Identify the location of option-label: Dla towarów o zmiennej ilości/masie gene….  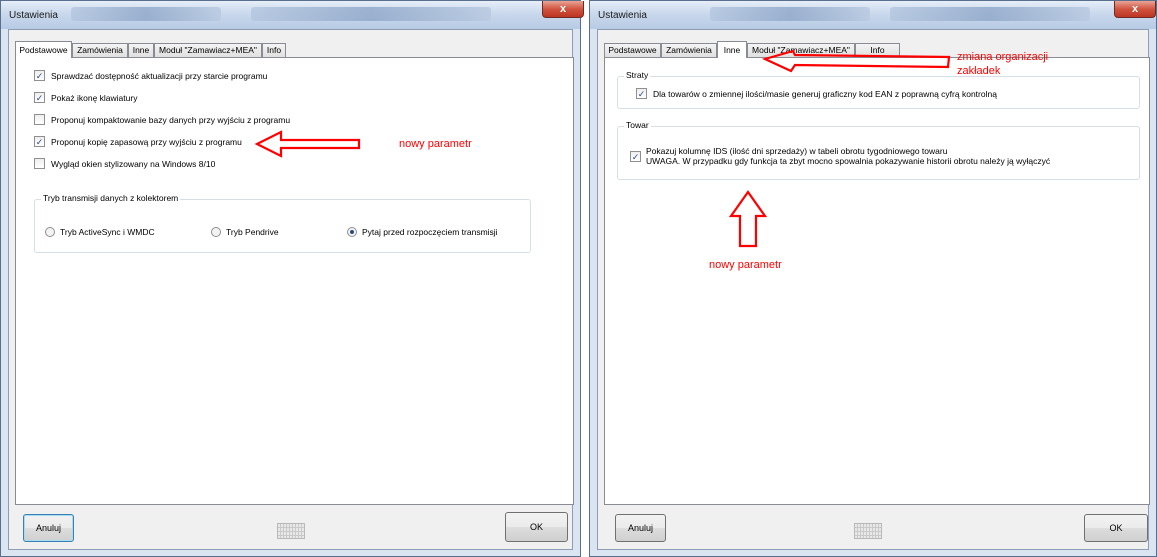
(825, 94).